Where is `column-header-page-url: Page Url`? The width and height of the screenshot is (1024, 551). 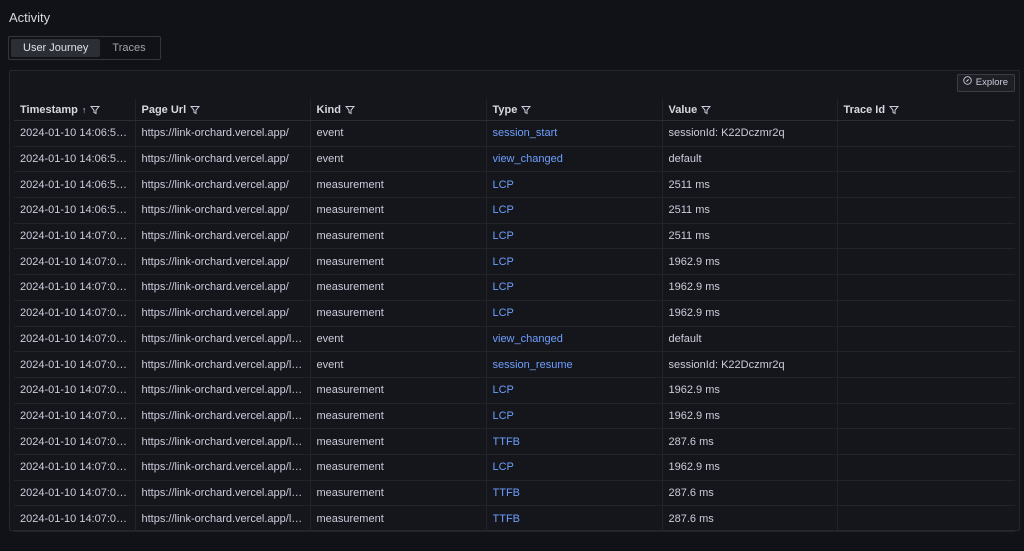 column-header-page-url: Page Url is located at coordinates (222, 110).